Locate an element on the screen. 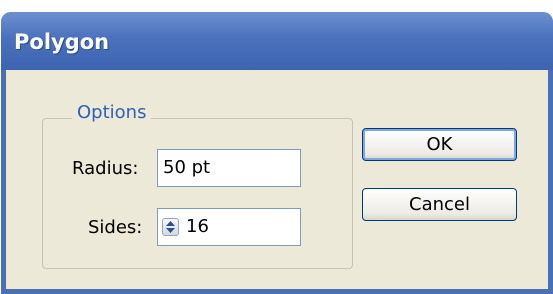  cancel-button: Cancel is located at coordinates (439, 204).